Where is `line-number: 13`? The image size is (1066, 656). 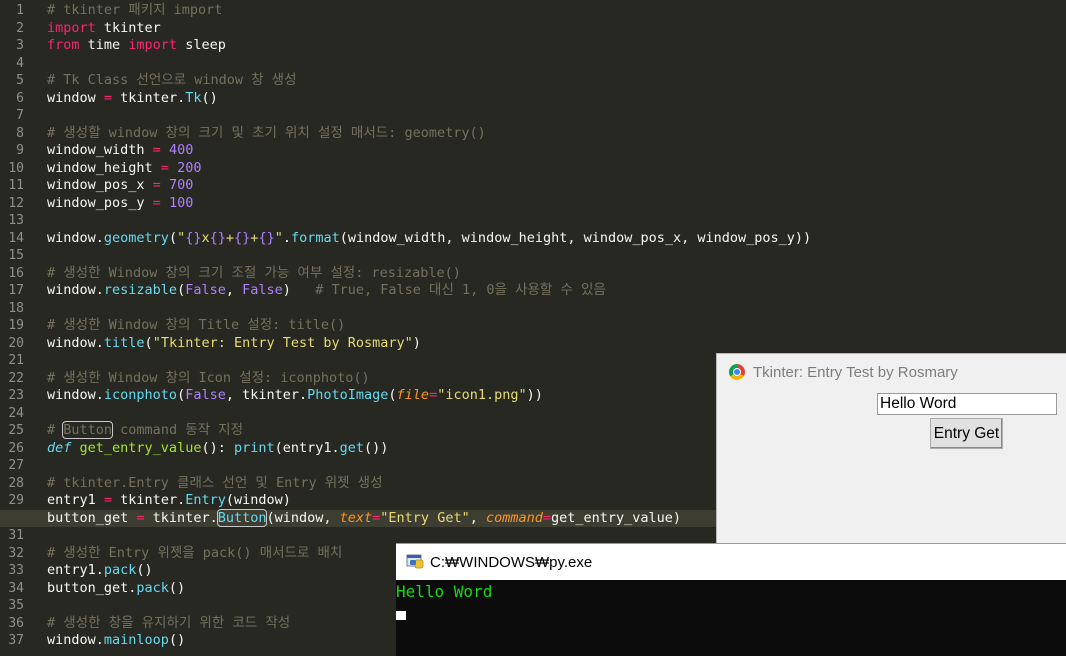
line-number: 13 is located at coordinates (16, 220).